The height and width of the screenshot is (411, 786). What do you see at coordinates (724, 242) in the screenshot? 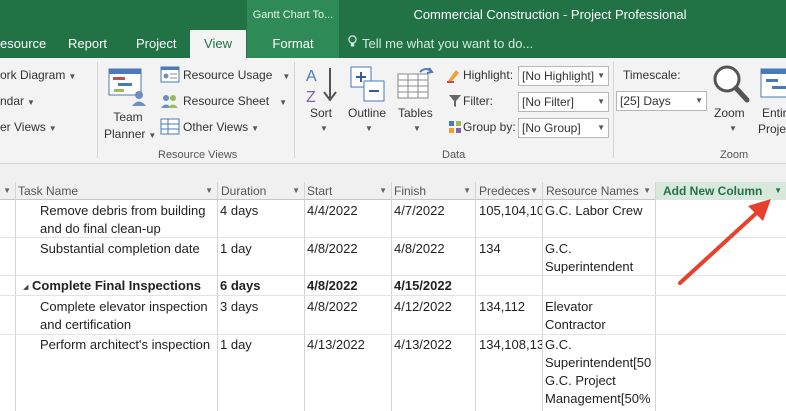
I see `red-arrow-annotation` at bounding box center [724, 242].